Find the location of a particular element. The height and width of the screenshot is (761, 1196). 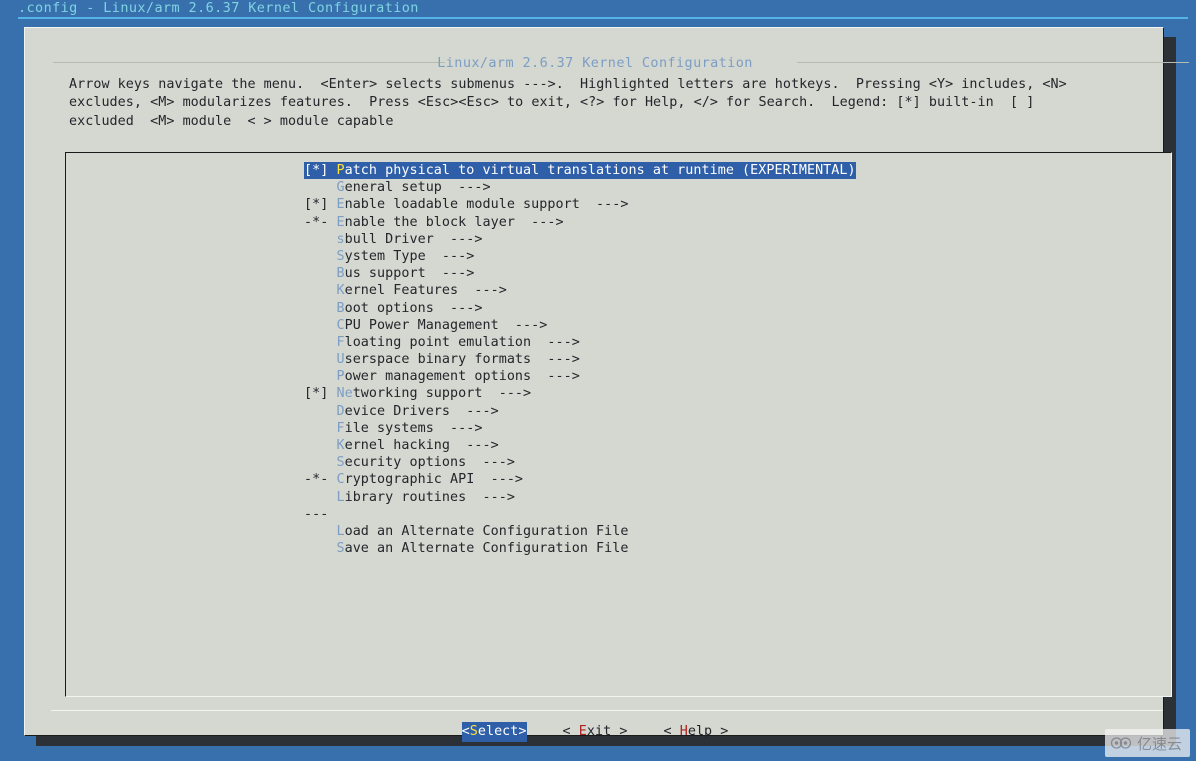

menu-row: Floating point emulation ---> is located at coordinates (580, 342).